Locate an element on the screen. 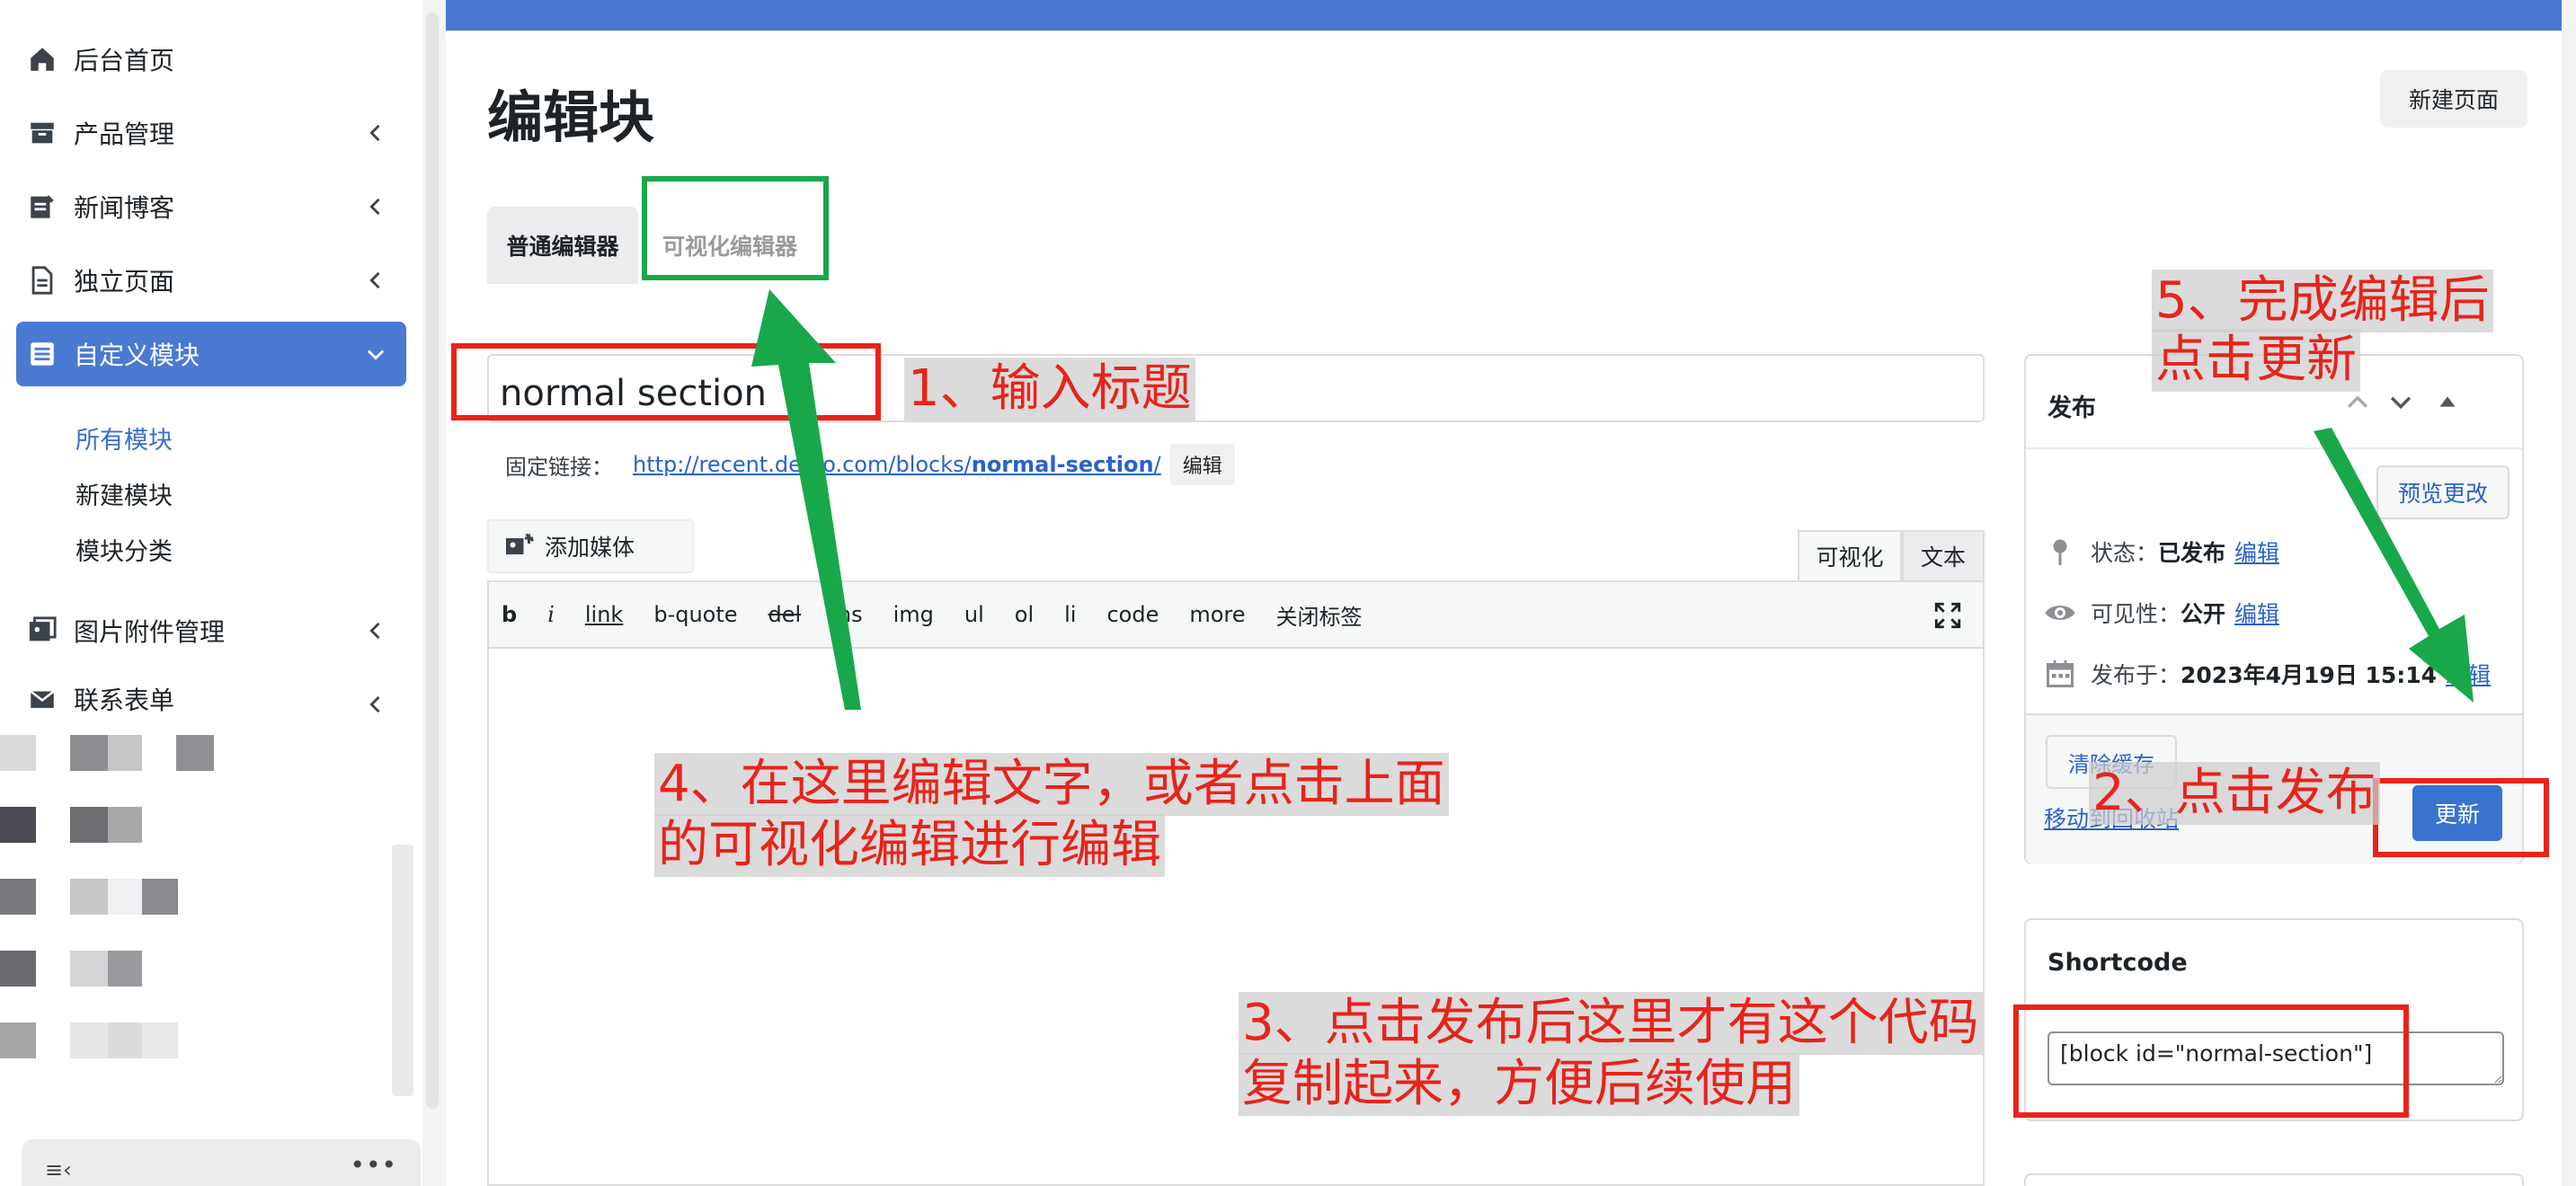  collapse-triangle-icon is located at coordinates (2447, 401).